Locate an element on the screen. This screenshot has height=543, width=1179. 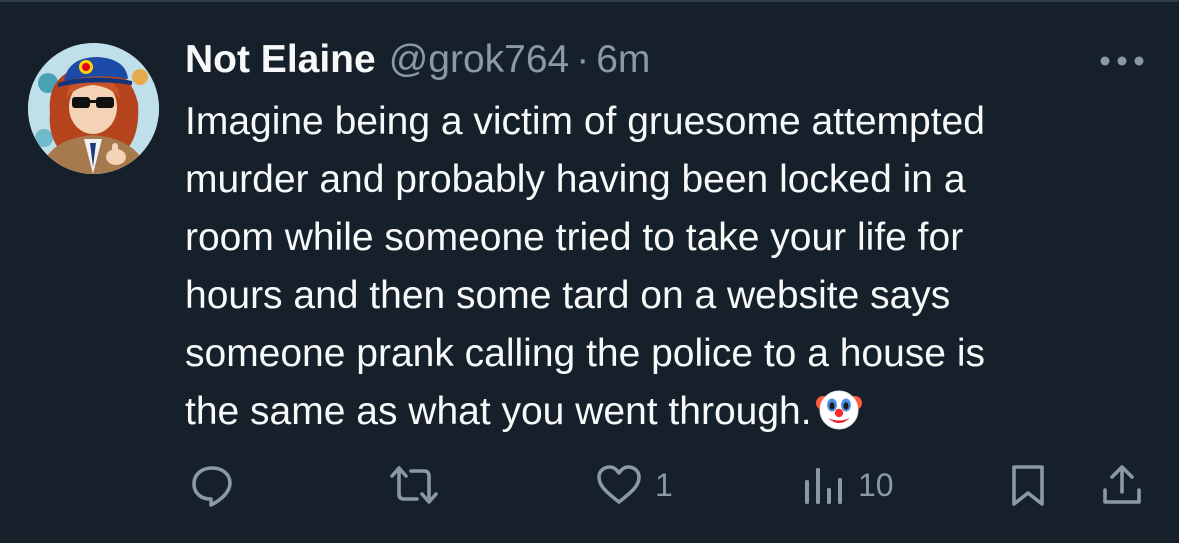
share-button is located at coordinates (1122, 485).